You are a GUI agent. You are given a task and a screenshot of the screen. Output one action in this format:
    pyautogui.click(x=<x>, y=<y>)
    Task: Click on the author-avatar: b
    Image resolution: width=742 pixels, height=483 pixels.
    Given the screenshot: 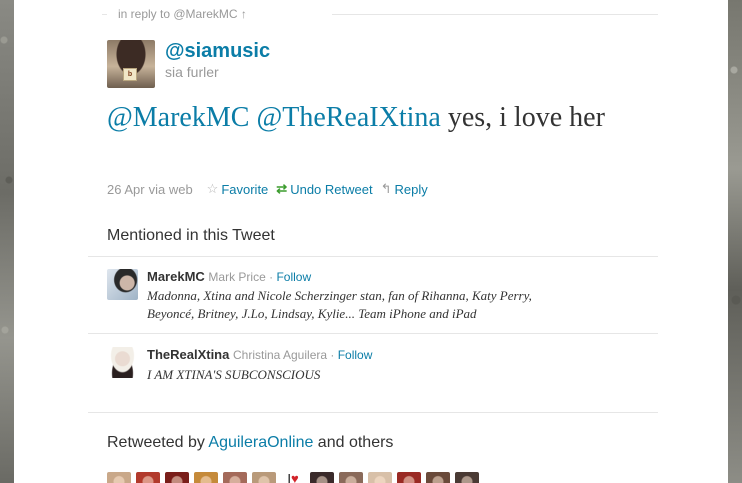 What is the action you would take?
    pyautogui.click(x=131, y=64)
    